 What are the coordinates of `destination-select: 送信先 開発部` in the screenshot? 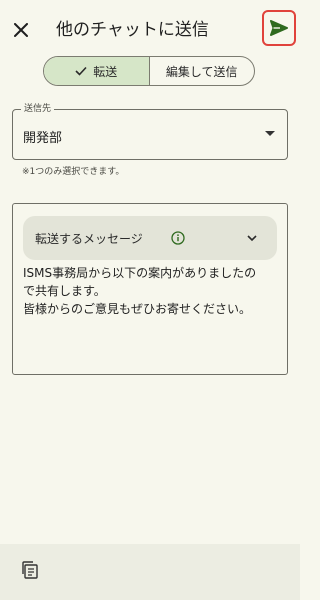 It's located at (150, 131).